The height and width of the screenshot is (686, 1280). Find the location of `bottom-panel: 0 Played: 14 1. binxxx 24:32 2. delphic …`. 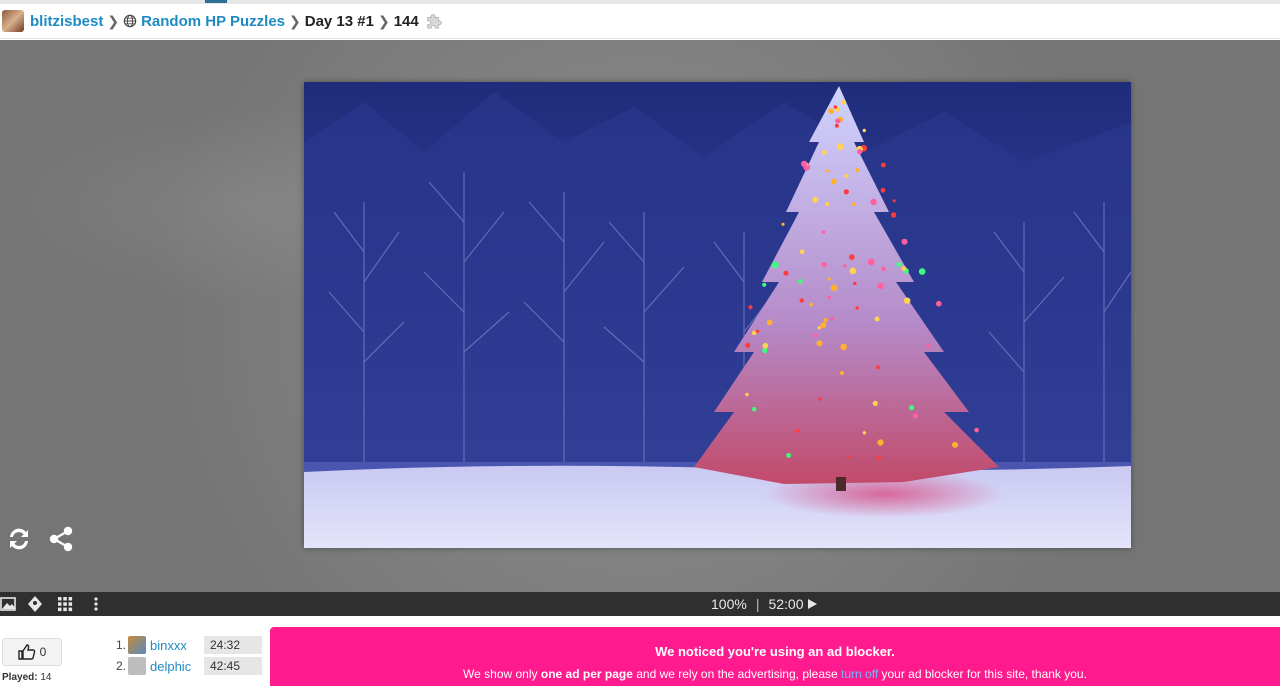

bottom-panel: 0 Played: 14 1. binxxx 24:32 2. delphic … is located at coordinates (640, 651).